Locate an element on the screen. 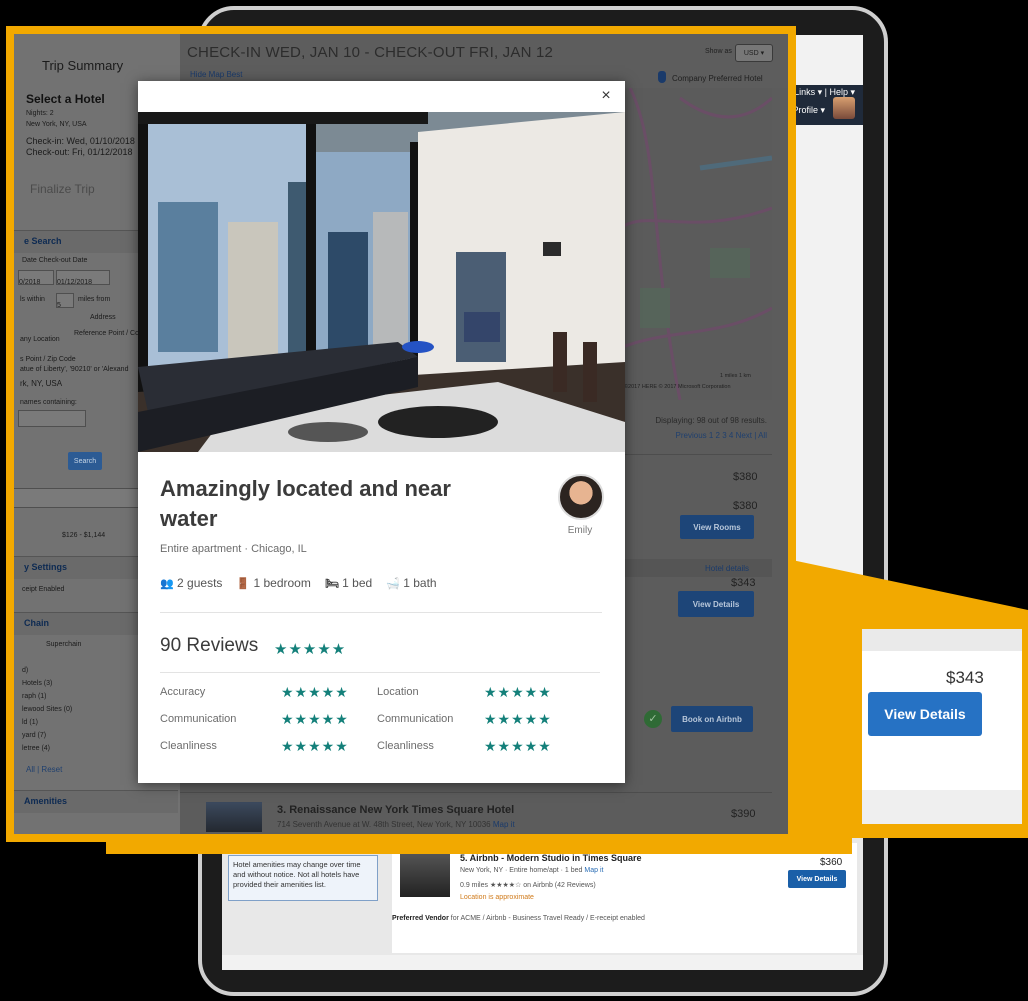 The image size is (1028, 1001). bed-amenity: 🛏 1 bed is located at coordinates (348, 583).